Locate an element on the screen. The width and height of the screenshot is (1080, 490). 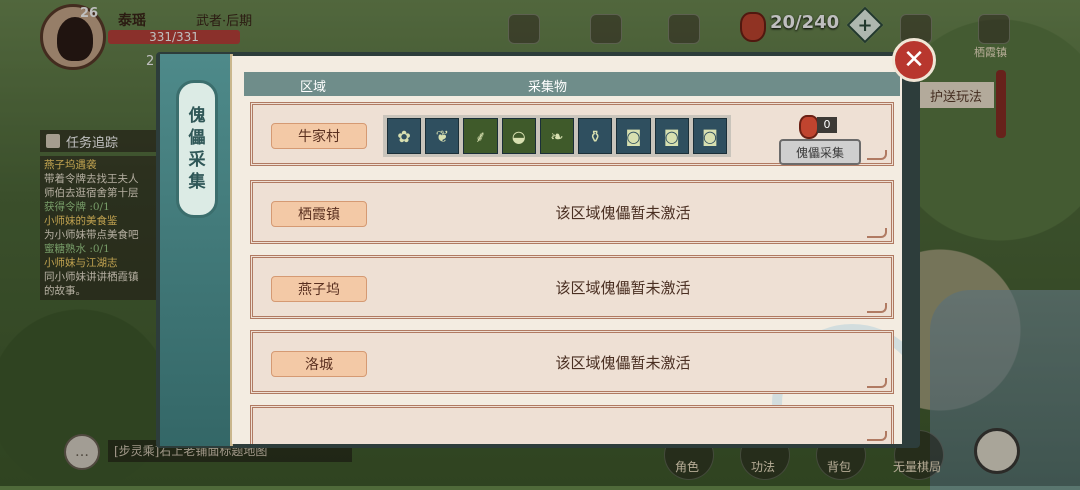
puppet-collect-button: 傀儡采集 is located at coordinates (820, 152).